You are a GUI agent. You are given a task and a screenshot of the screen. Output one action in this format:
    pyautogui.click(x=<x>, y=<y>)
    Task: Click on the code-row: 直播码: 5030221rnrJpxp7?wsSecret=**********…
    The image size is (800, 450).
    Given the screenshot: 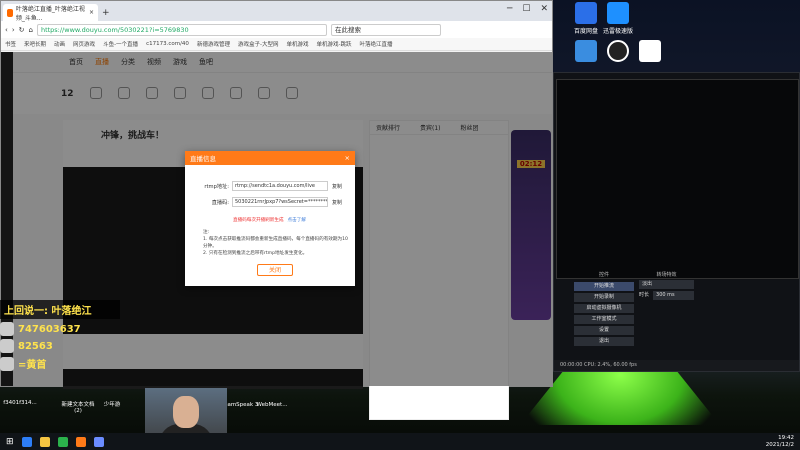 What is the action you would take?
    pyautogui.click(x=272, y=202)
    